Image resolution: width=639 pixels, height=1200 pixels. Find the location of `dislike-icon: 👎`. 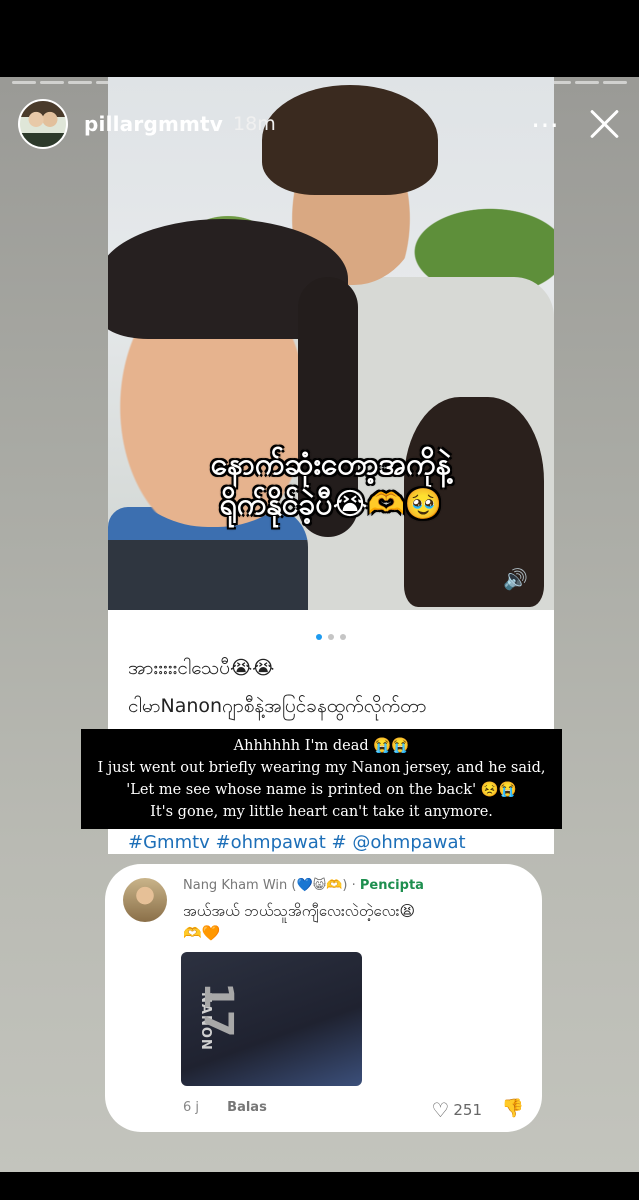

dislike-icon: 👎 is located at coordinates (513, 1108).